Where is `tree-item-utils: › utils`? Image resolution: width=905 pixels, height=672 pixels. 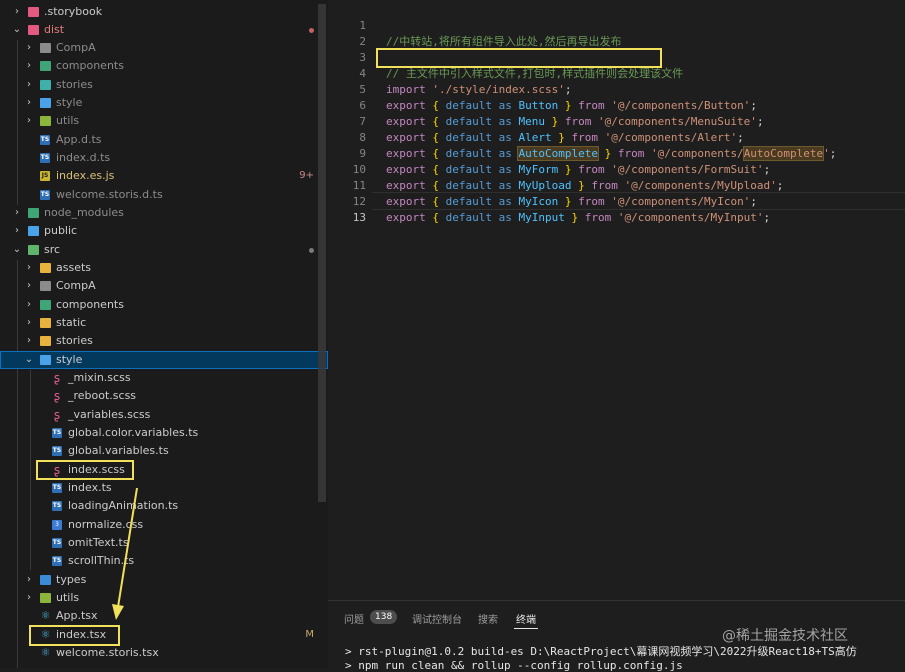
tree-item-utils: › utils is located at coordinates (164, 121).